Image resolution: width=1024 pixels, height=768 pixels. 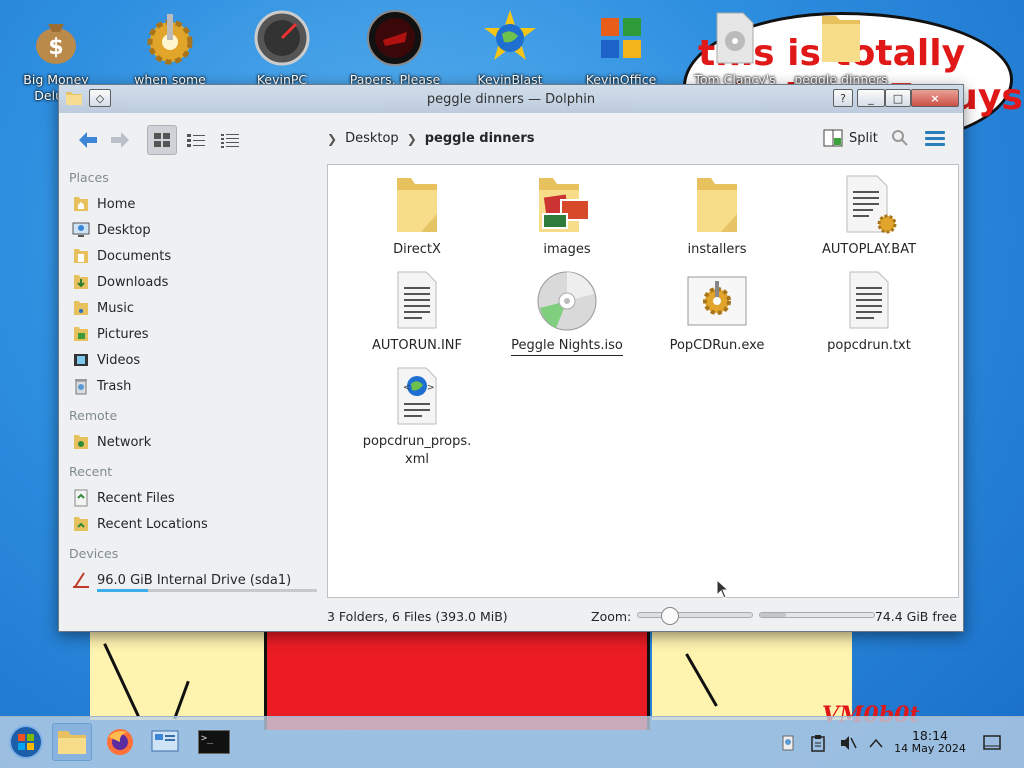 I want to click on toolbar: ❯ Desktop ❯ peggle dinners Split, so click(x=511, y=138).